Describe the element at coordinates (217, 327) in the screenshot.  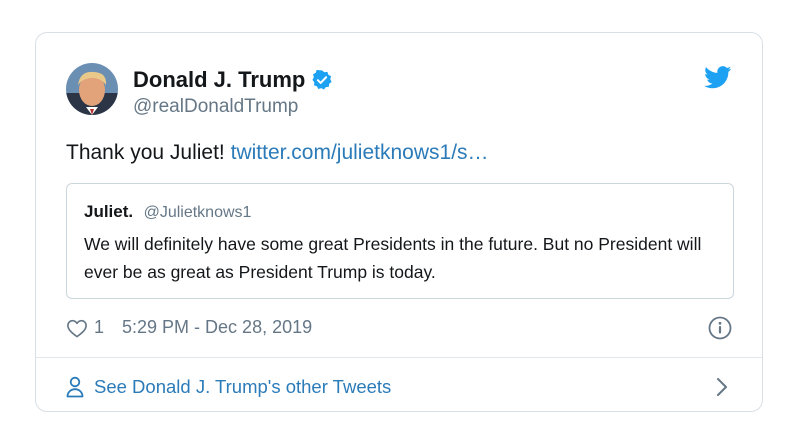
I see `tweet-timestamp: 5:29 PM - Dec 28, 2019` at that location.